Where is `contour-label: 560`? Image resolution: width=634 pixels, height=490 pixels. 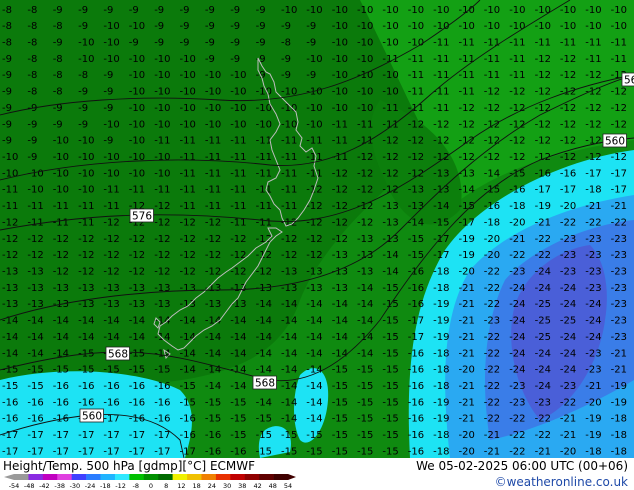 contour-label: 560 is located at coordinates (92, 417).